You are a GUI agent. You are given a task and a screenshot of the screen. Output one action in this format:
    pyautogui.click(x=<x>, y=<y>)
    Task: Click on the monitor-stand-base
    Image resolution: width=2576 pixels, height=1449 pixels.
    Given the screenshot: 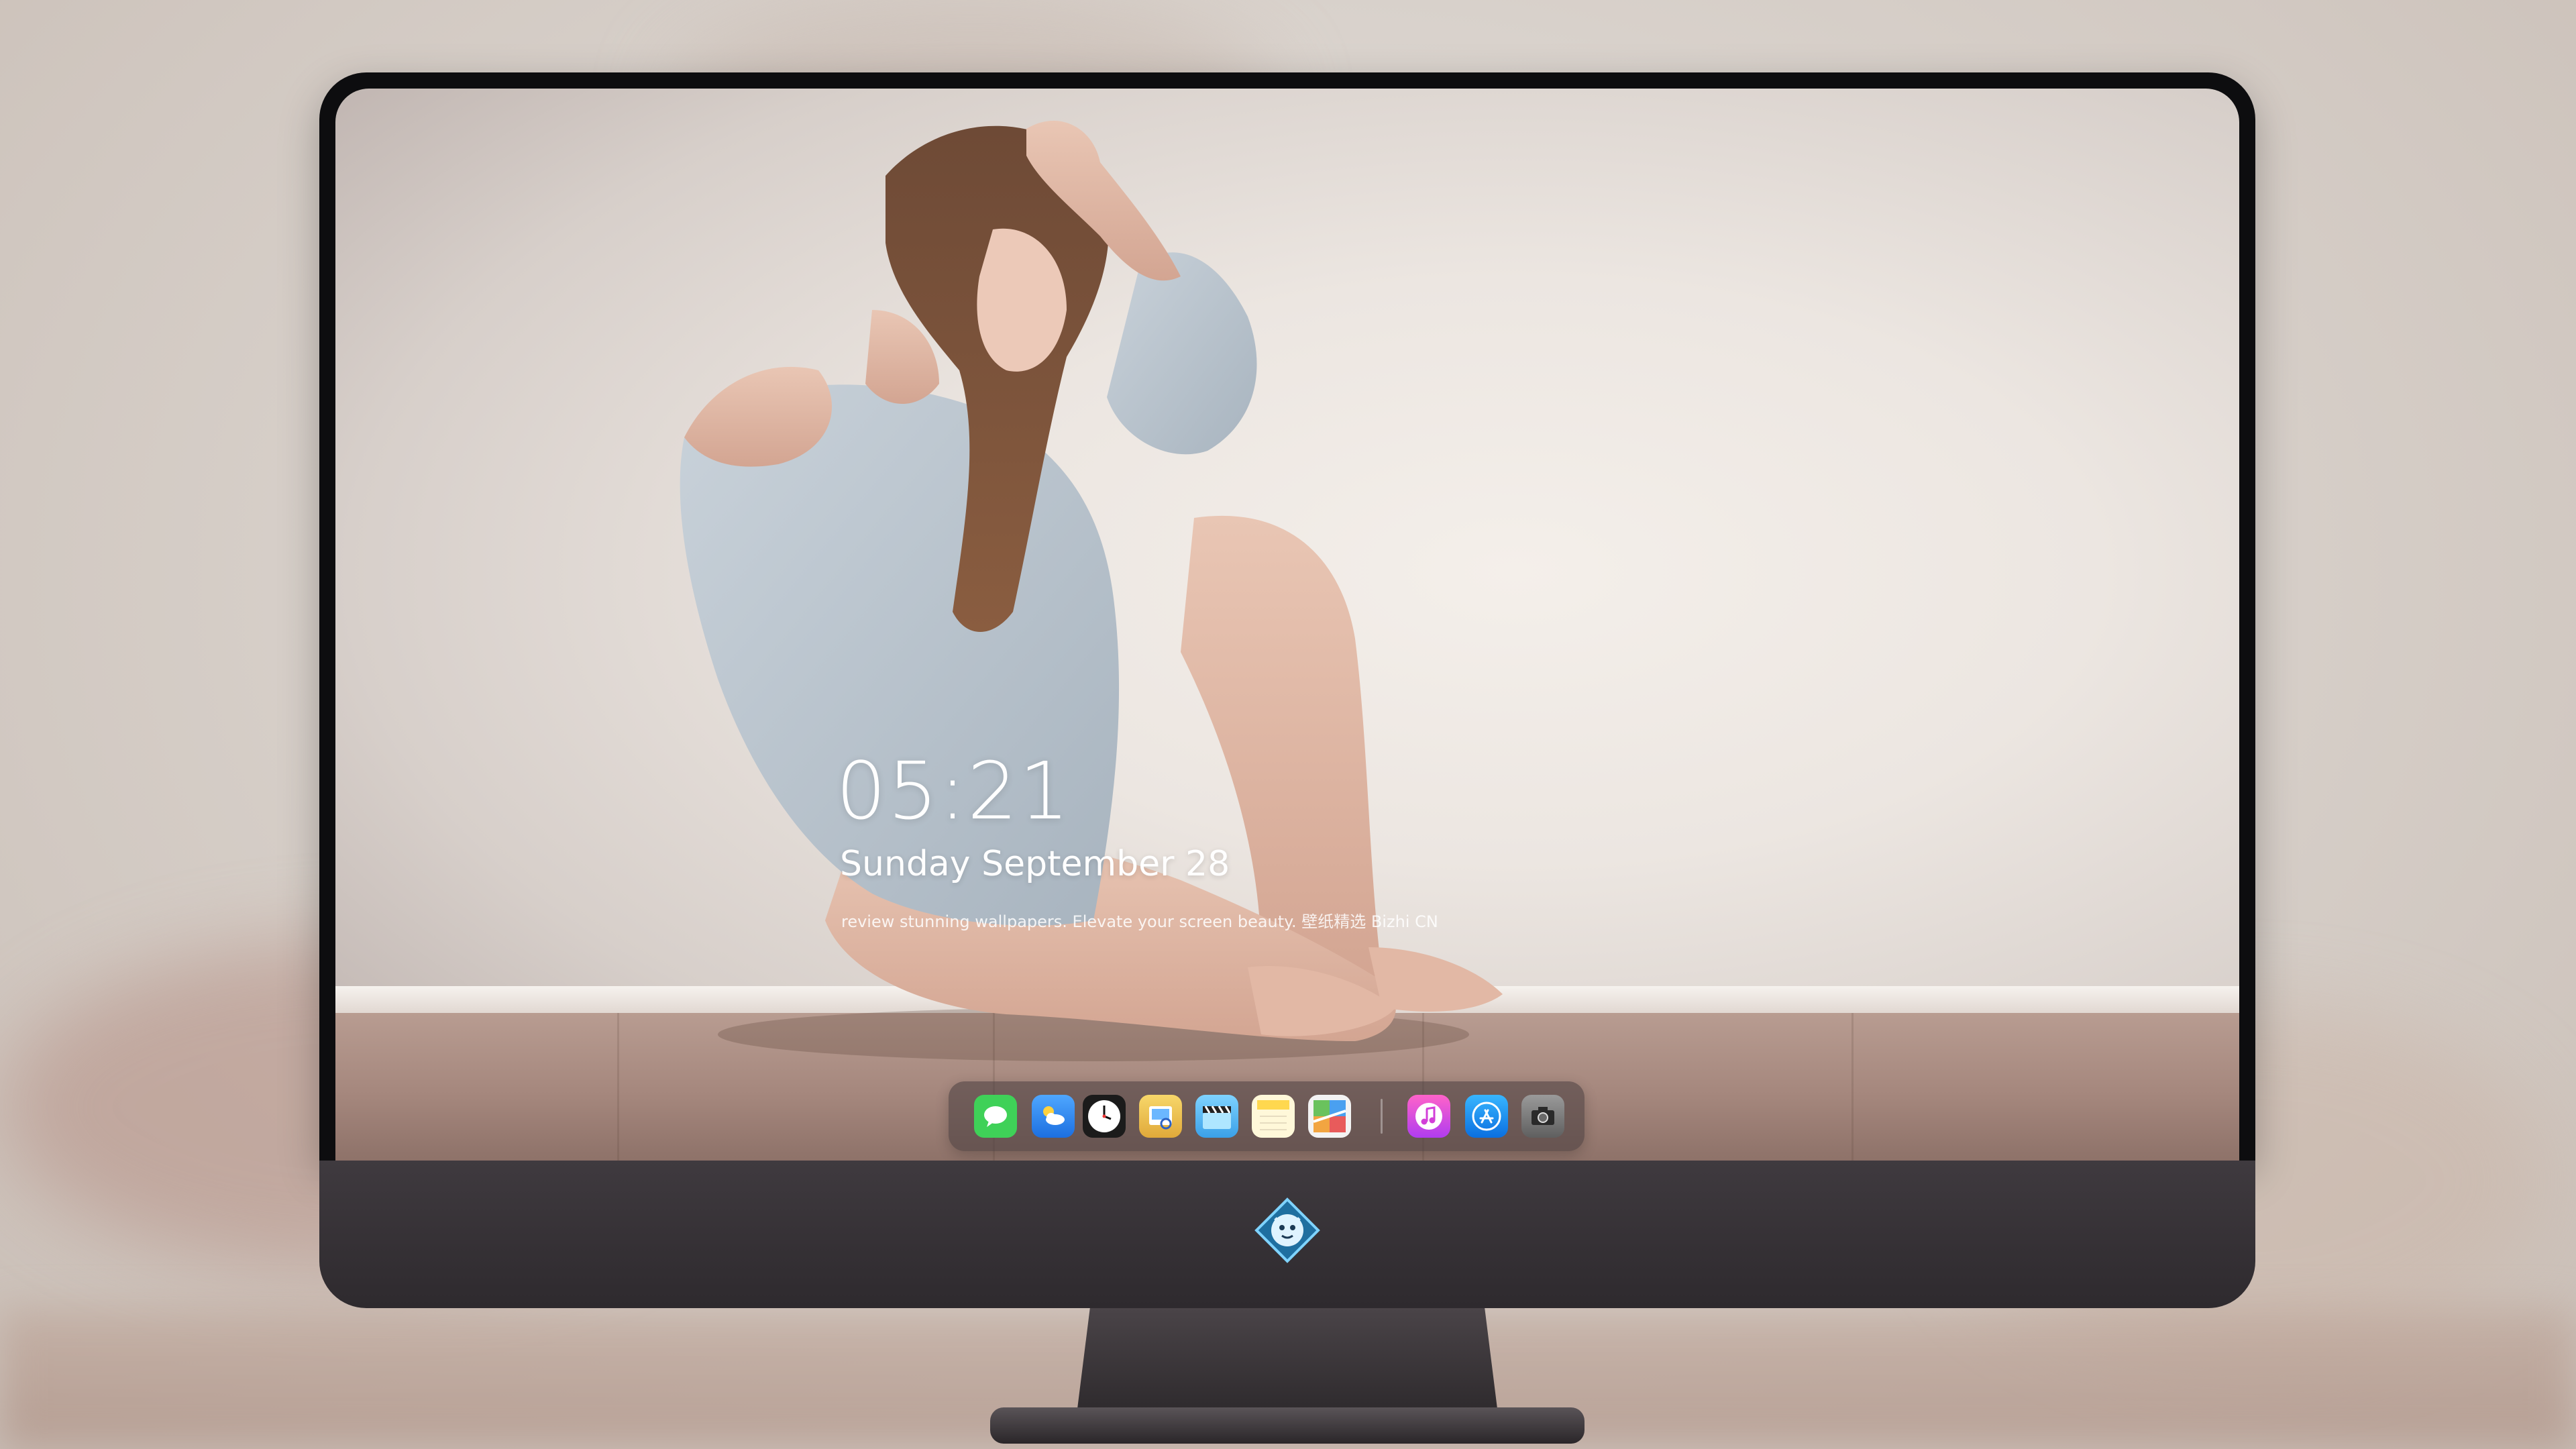 What is the action you would take?
    pyautogui.click(x=1287, y=1425)
    